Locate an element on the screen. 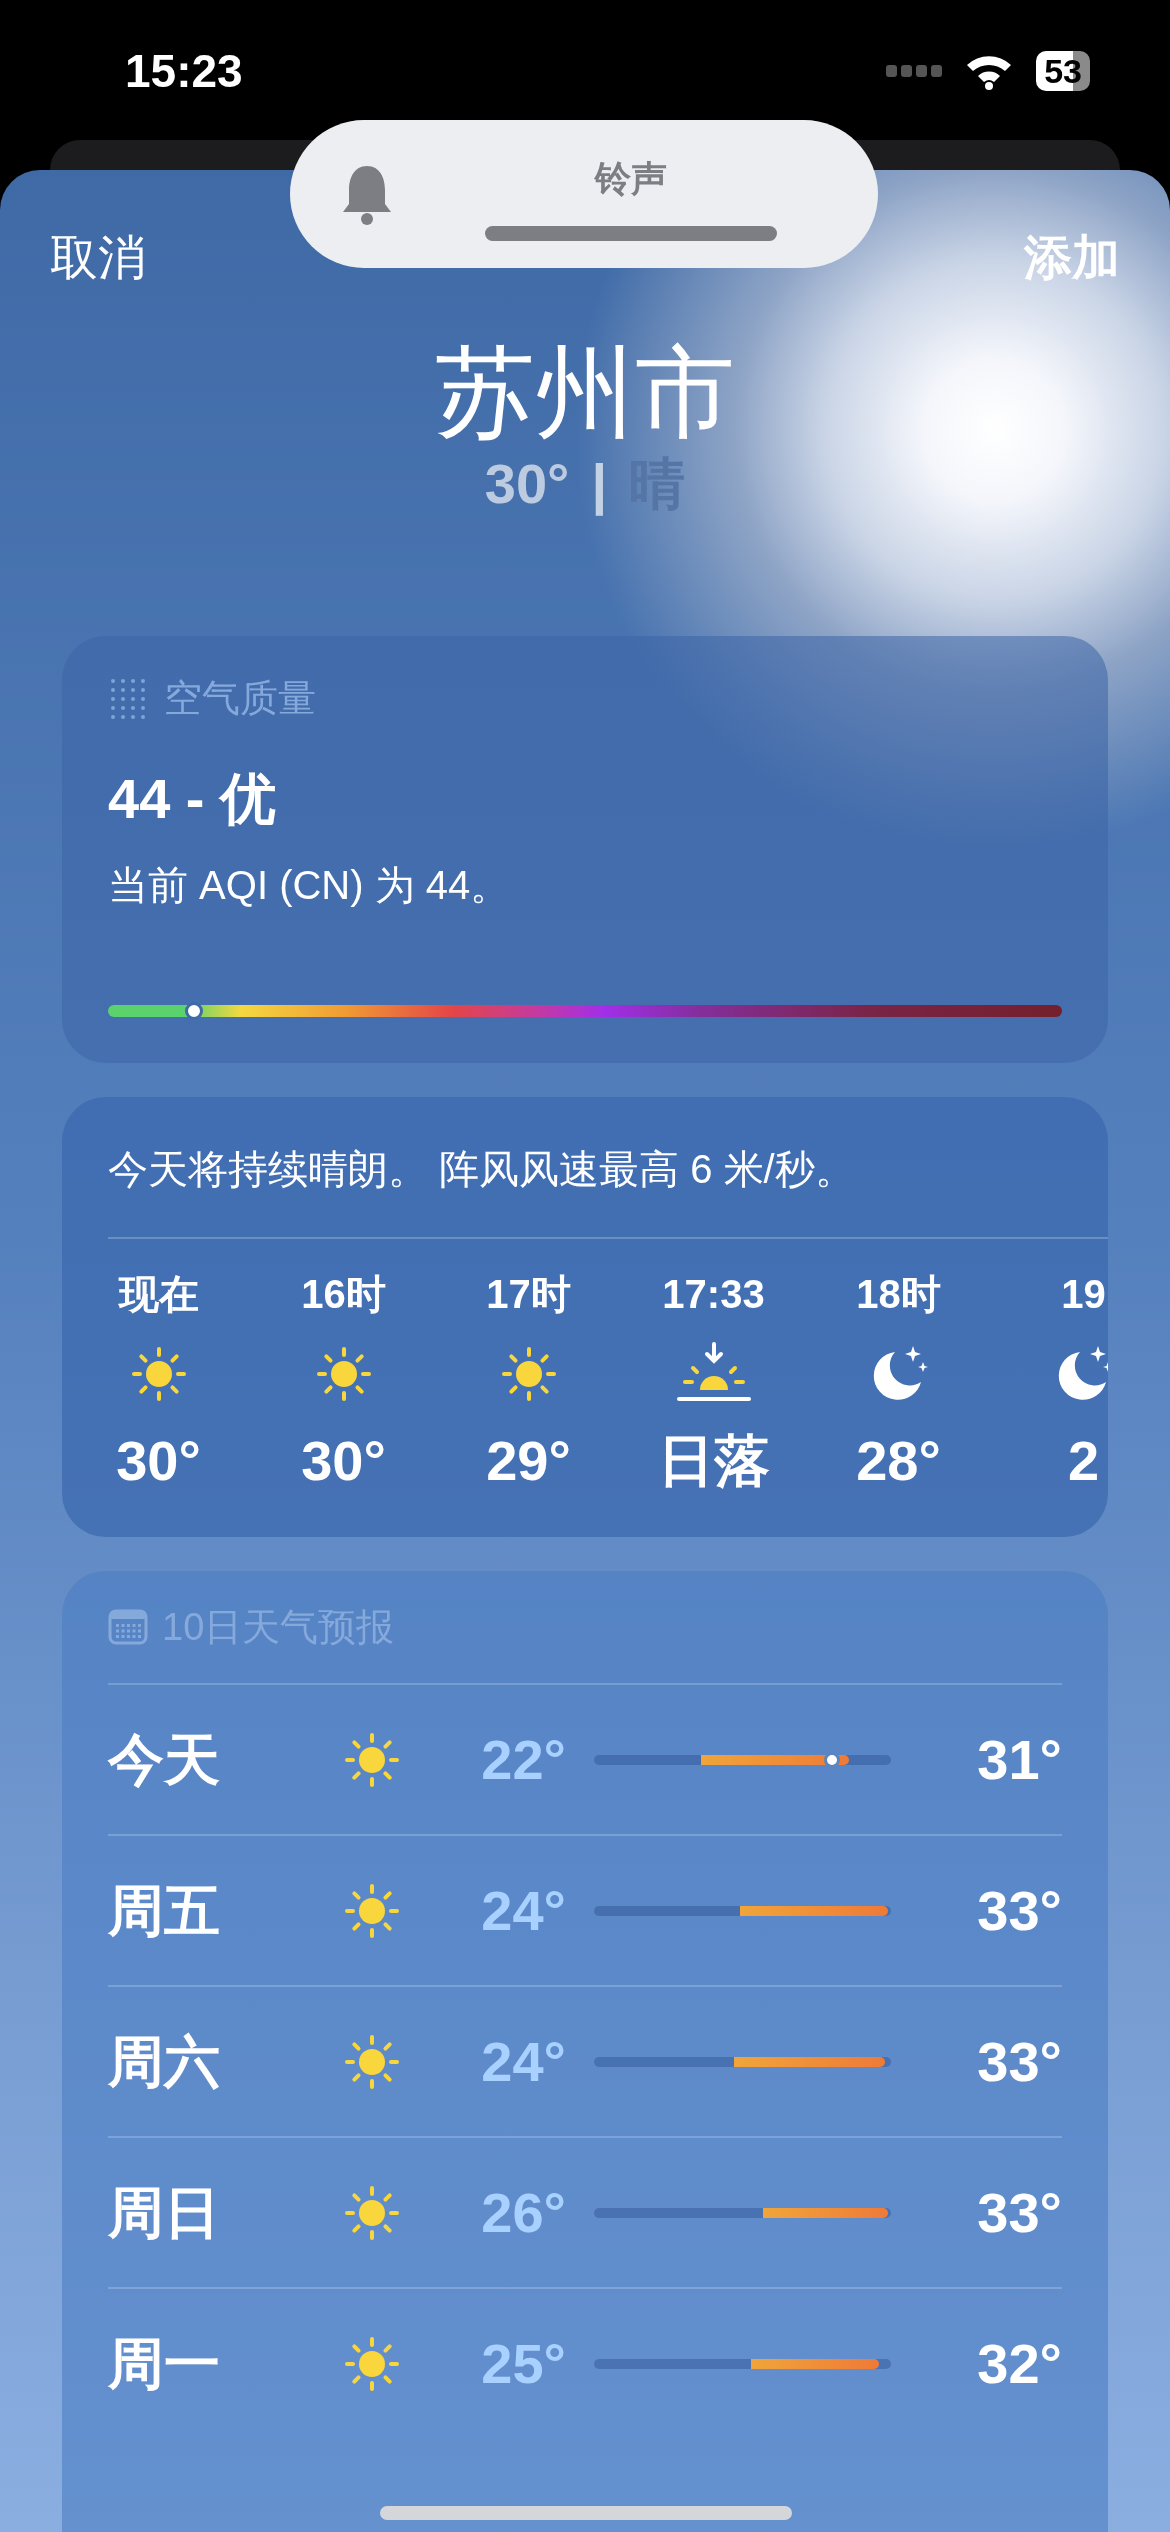  day-label: 今天 is located at coordinates (164, 1759).